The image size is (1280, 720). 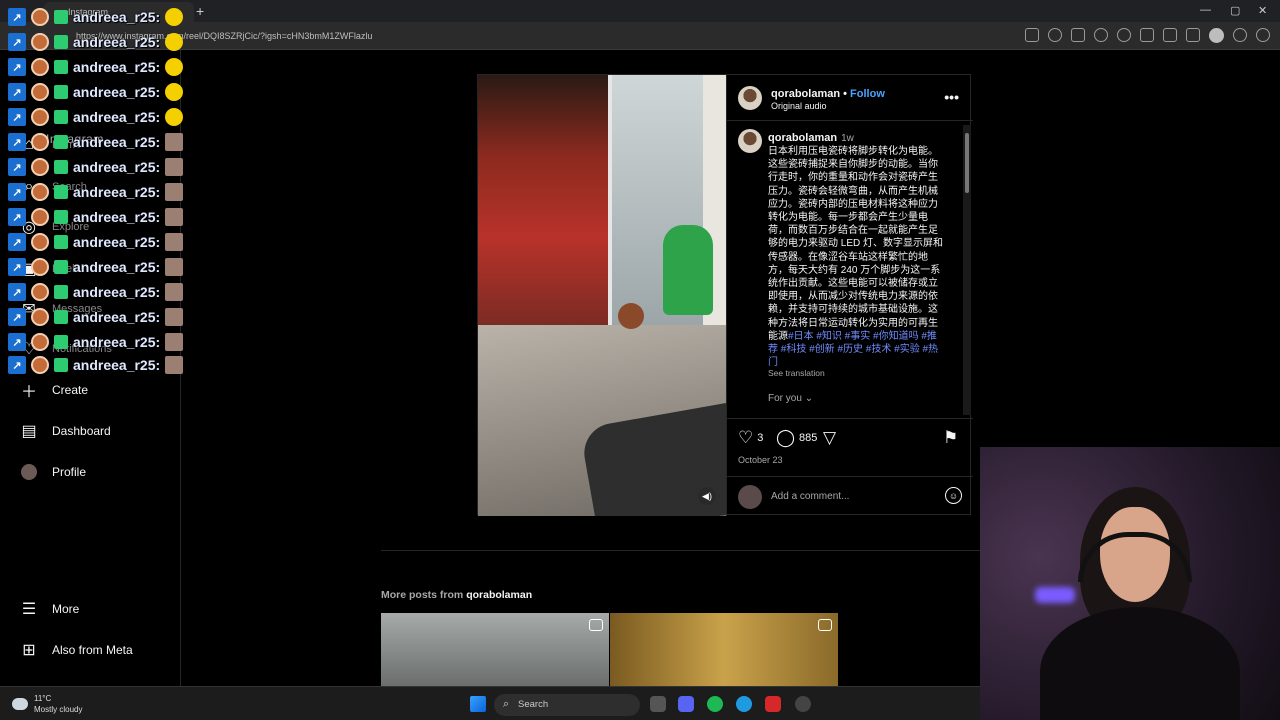 I want to click on save-button: ⚑, so click(x=950, y=438).